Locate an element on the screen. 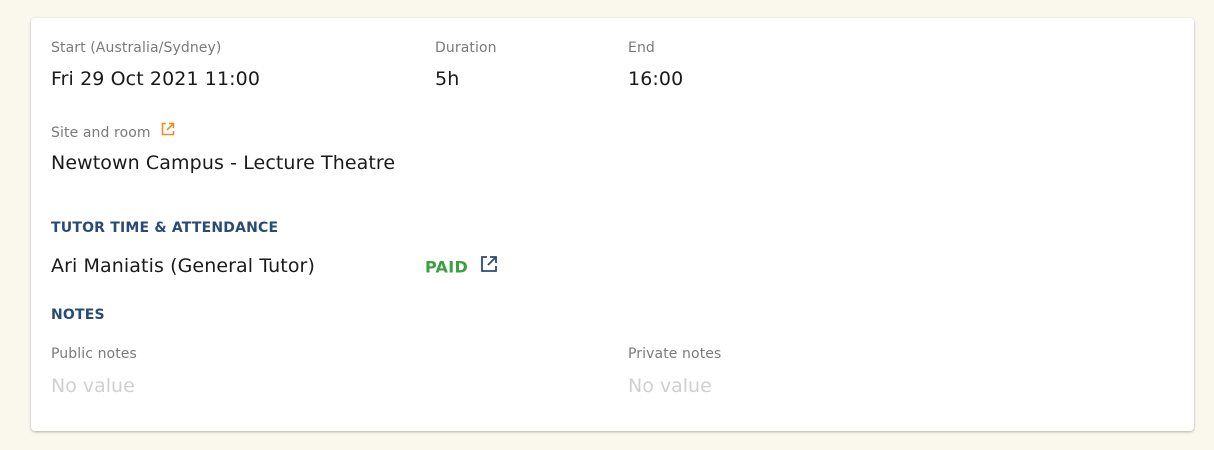 The image size is (1214, 450). duration-label: Duration is located at coordinates (466, 48).